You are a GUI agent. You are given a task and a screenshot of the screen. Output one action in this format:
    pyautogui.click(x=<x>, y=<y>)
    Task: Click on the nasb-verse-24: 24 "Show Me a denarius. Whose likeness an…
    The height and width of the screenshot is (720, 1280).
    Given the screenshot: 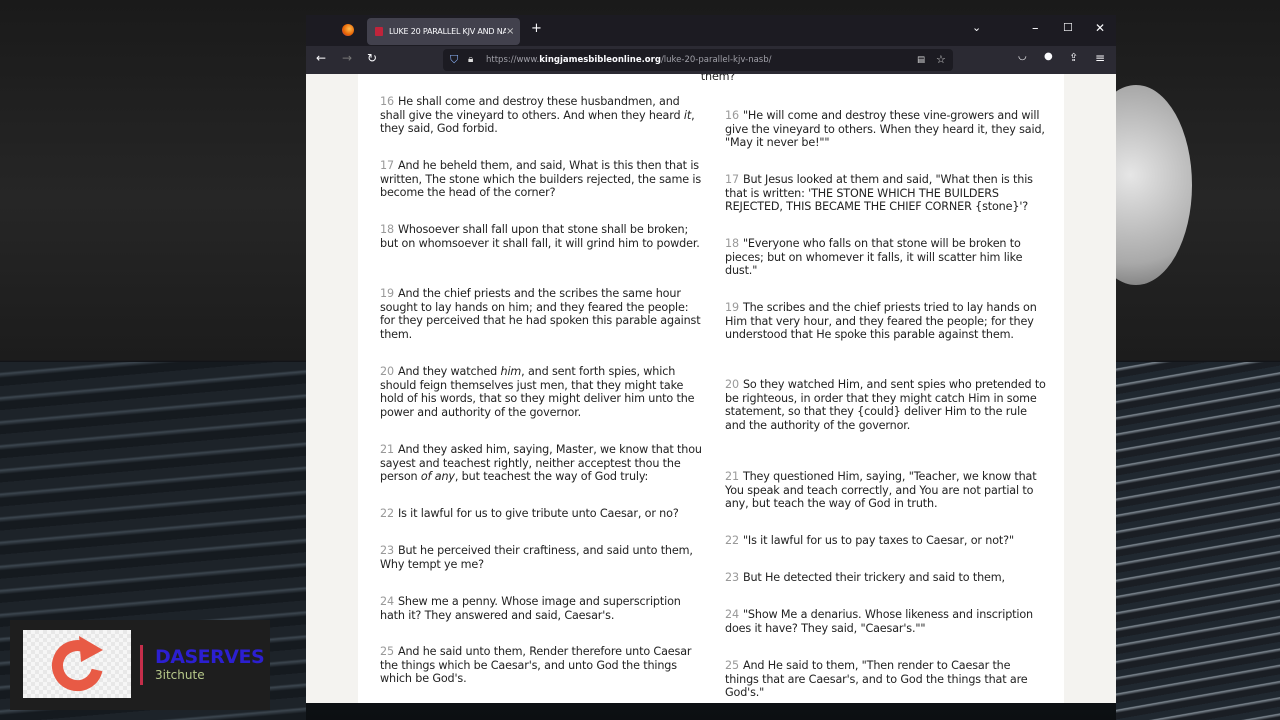 What is the action you would take?
    pyautogui.click(x=886, y=621)
    